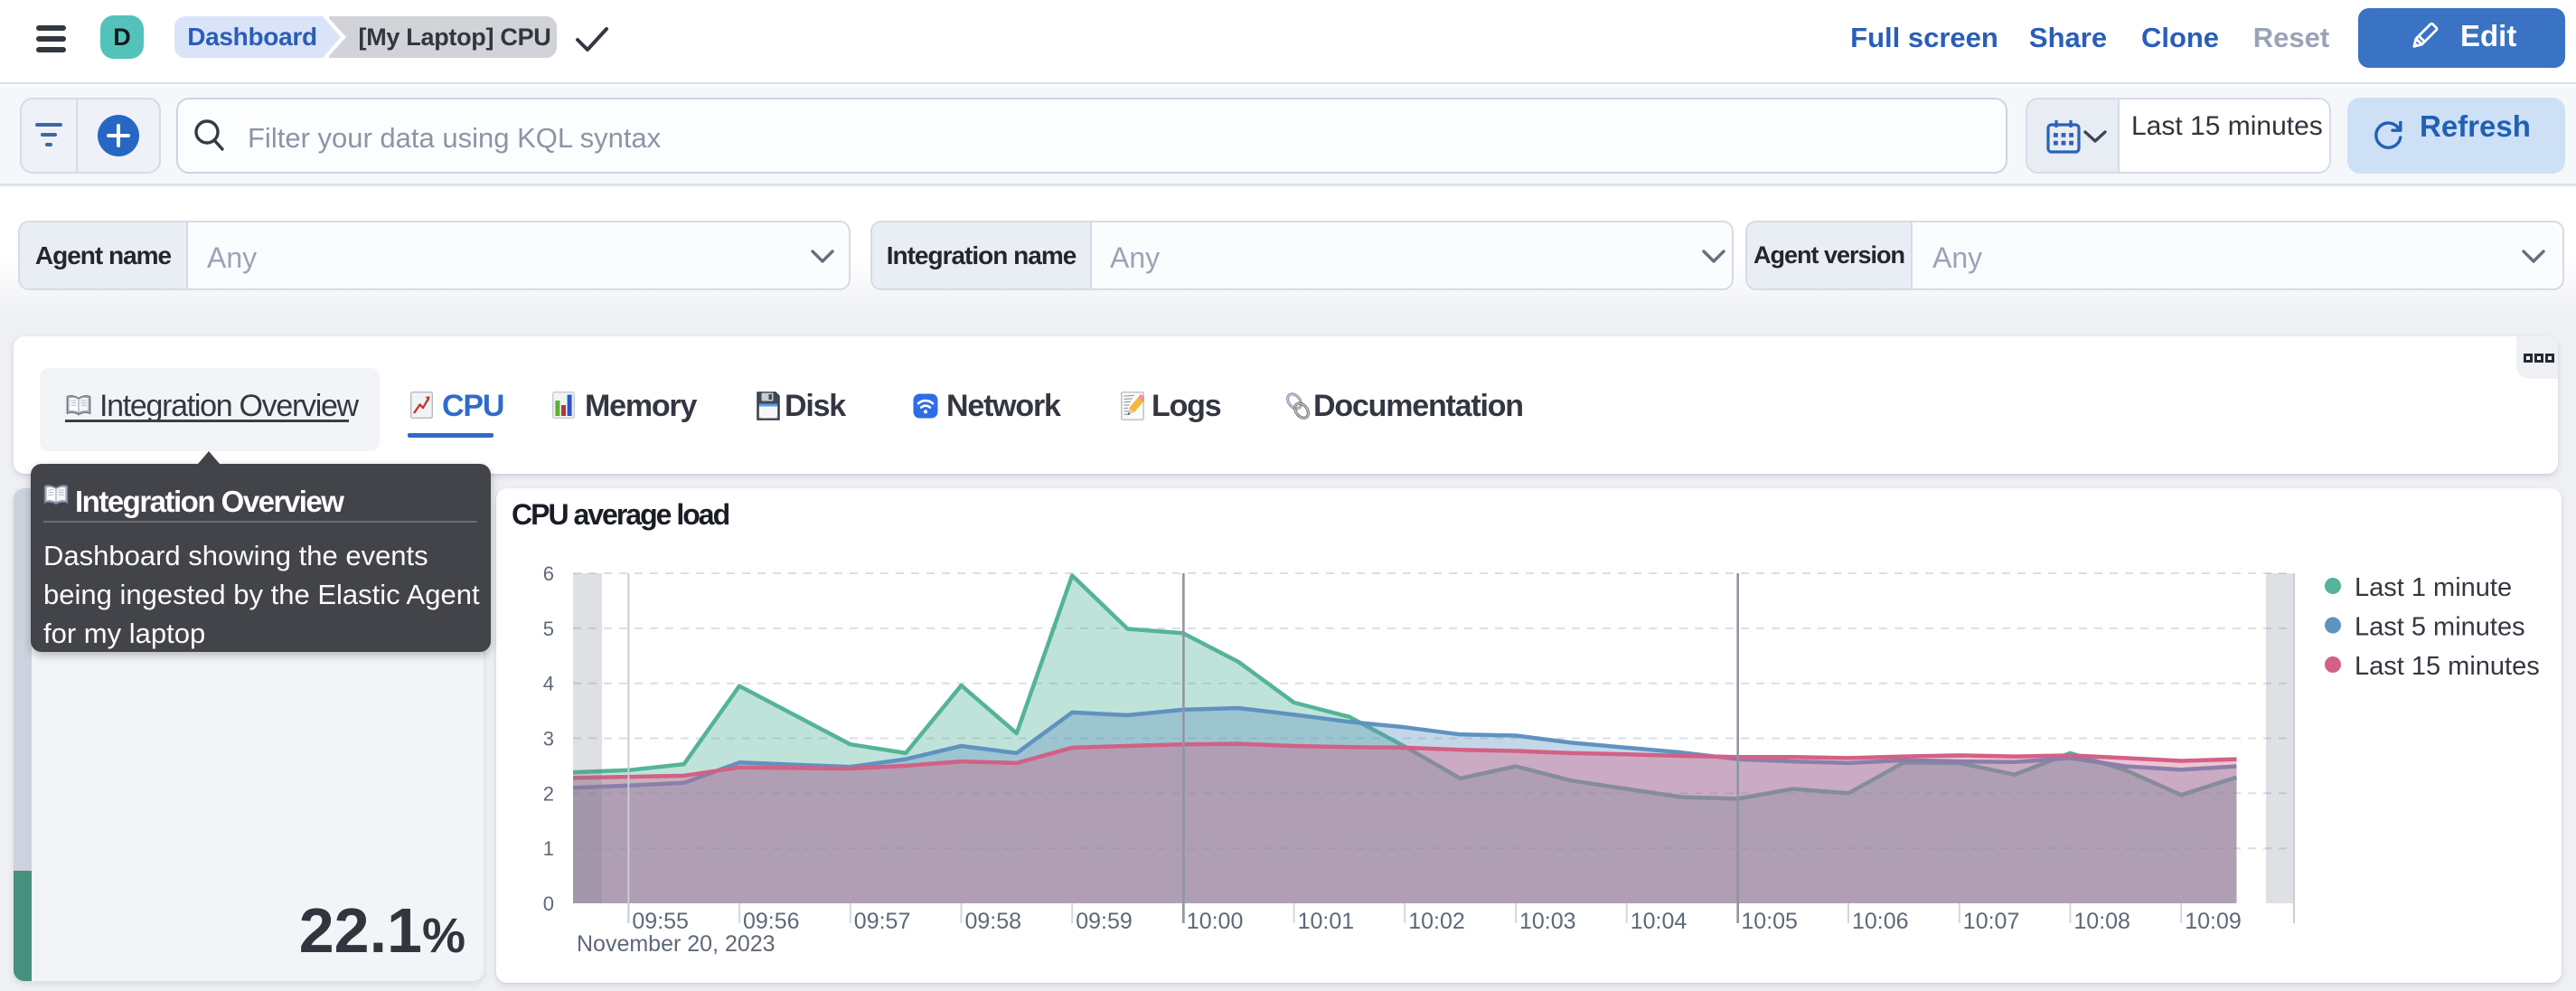 The image size is (2576, 991). I want to click on svg-text: 4, so click(549, 684).